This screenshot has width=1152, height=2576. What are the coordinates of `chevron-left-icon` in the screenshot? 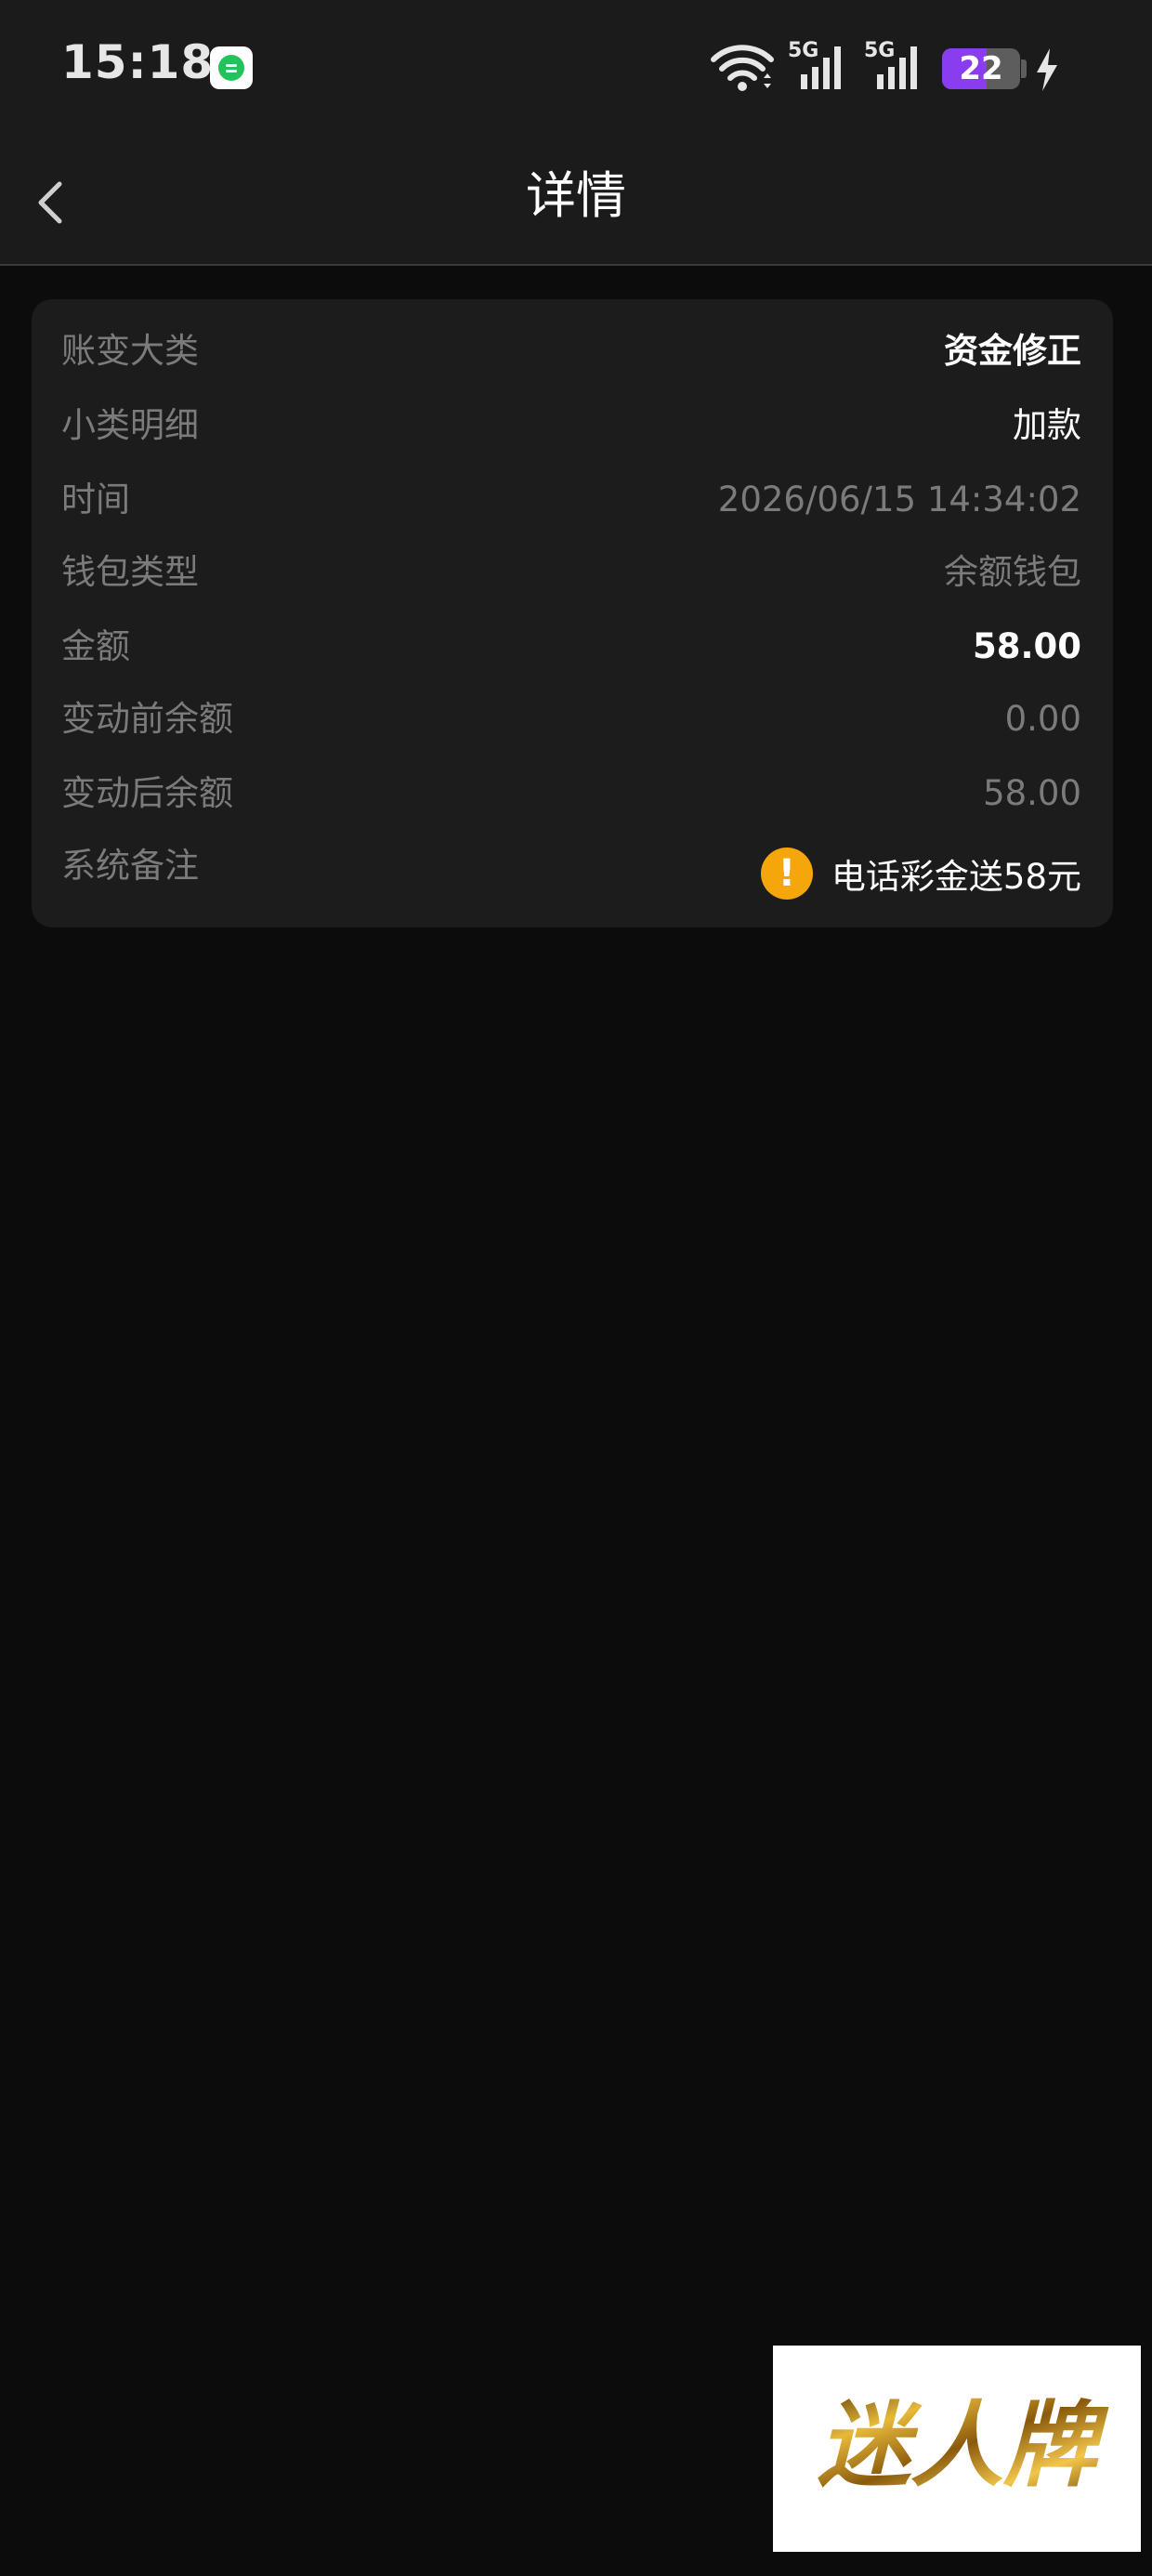 It's located at (50, 202).